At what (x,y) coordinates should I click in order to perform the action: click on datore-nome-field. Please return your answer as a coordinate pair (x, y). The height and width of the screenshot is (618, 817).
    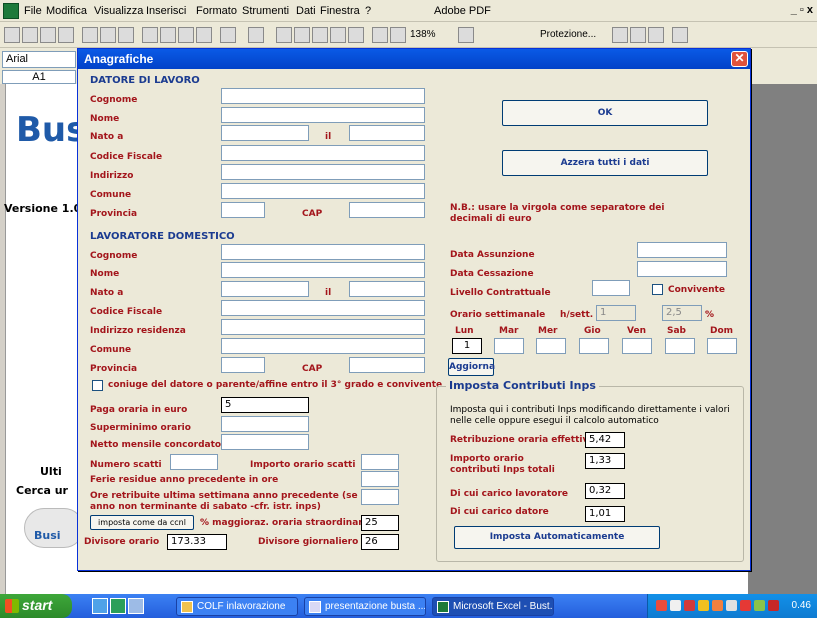
    Looking at the image, I should click on (323, 115).